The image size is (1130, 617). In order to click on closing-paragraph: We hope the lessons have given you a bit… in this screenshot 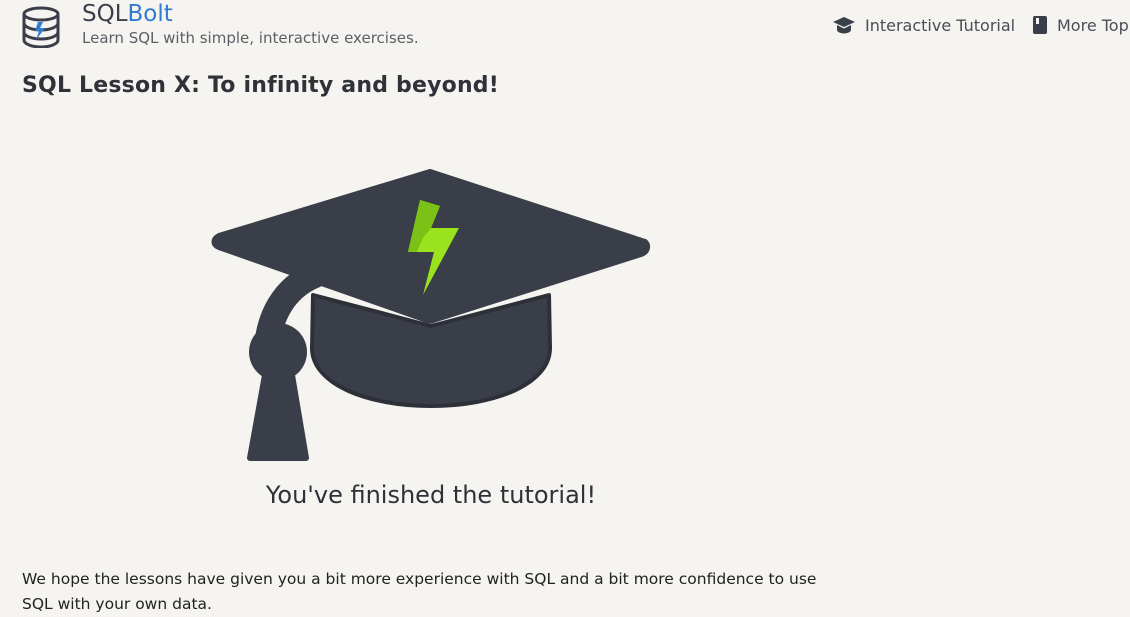, I will do `click(419, 591)`.